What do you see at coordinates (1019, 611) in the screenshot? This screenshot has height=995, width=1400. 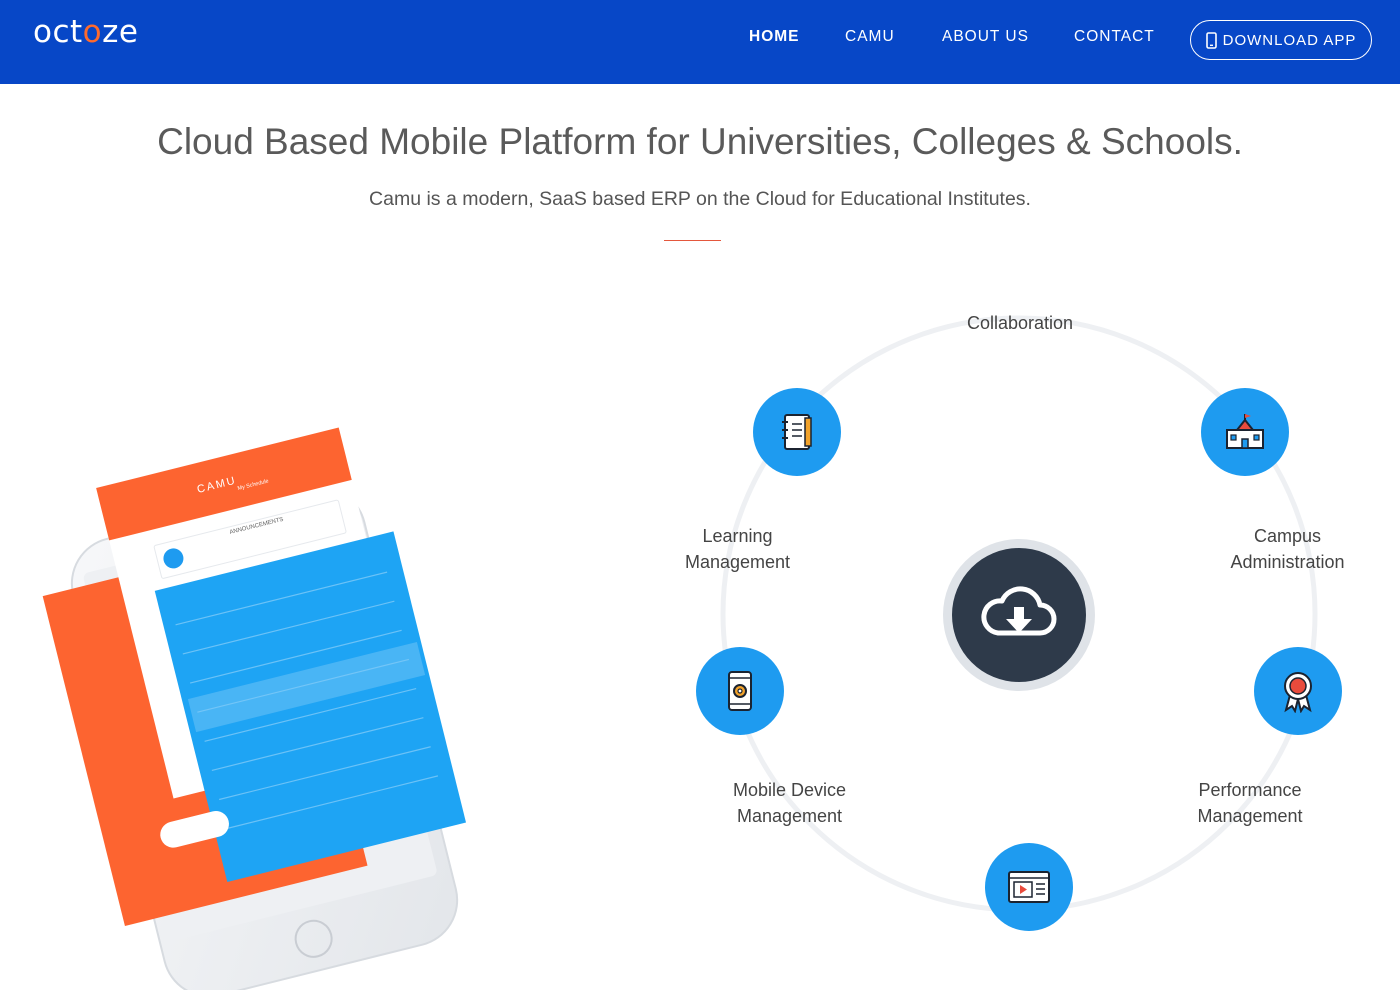 I see `cloud-download-icon` at bounding box center [1019, 611].